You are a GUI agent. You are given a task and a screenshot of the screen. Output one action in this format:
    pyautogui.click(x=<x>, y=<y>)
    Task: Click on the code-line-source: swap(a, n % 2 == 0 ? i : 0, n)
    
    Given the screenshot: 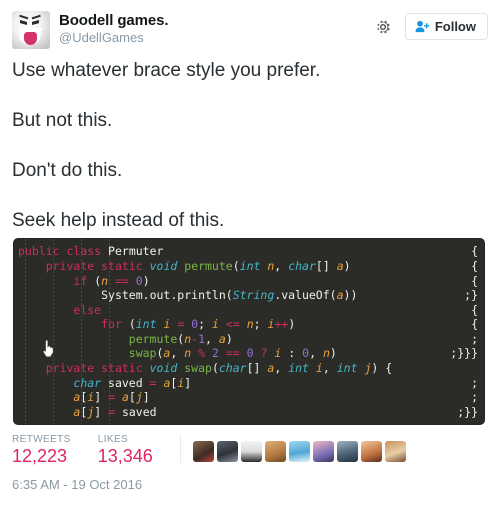 What is the action you would take?
    pyautogui.click(x=232, y=353)
    